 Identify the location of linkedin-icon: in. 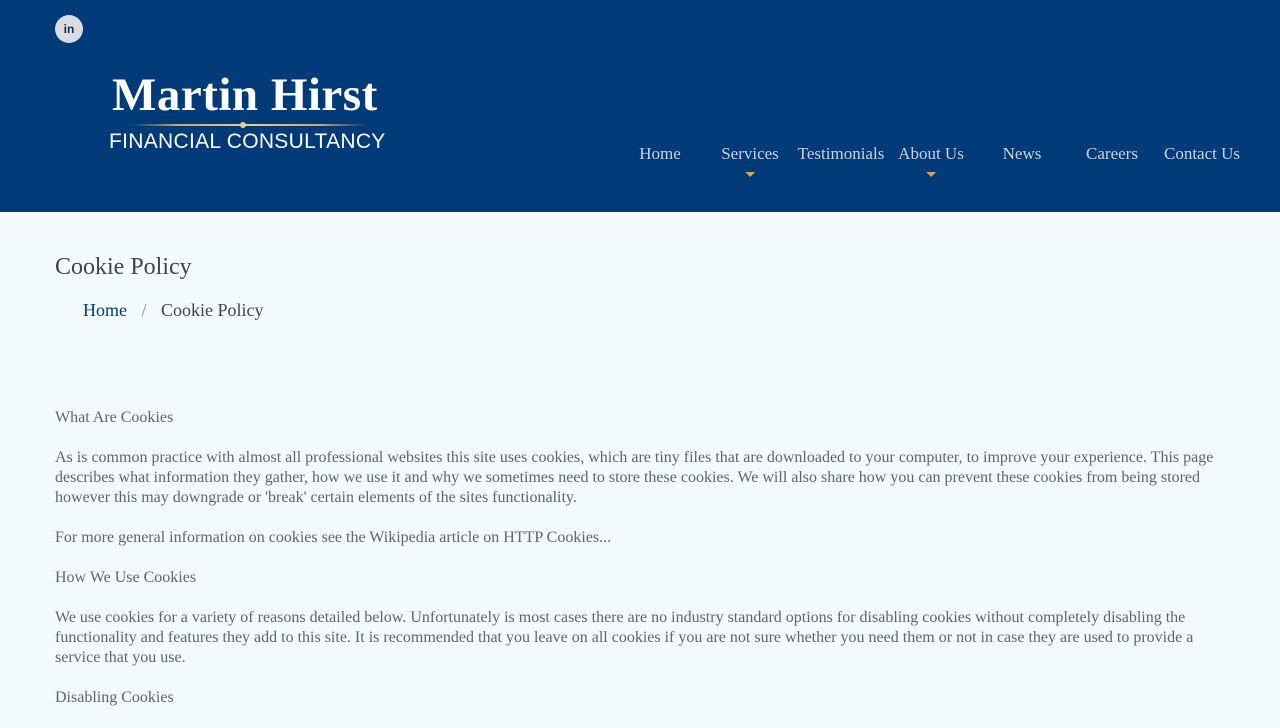
(69, 29).